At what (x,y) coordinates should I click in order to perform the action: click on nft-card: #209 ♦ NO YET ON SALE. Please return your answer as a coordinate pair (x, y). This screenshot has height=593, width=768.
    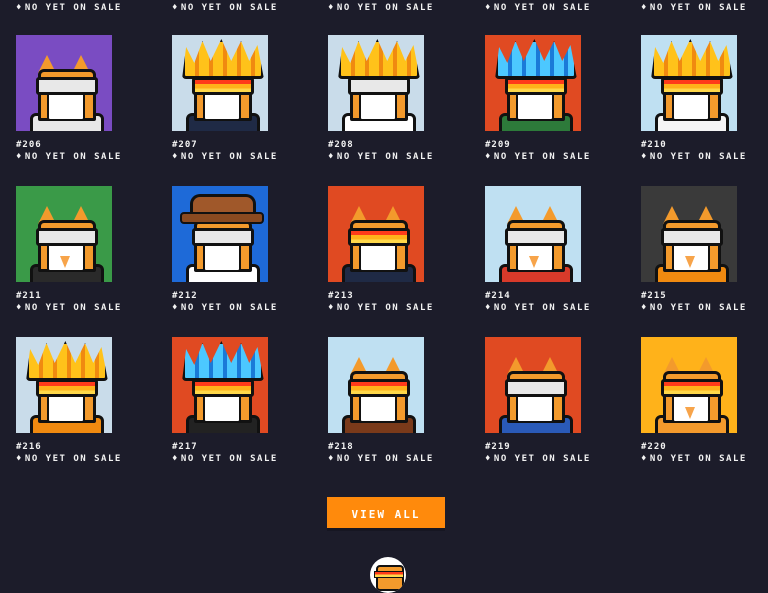
    Looking at the image, I should click on (555, 99).